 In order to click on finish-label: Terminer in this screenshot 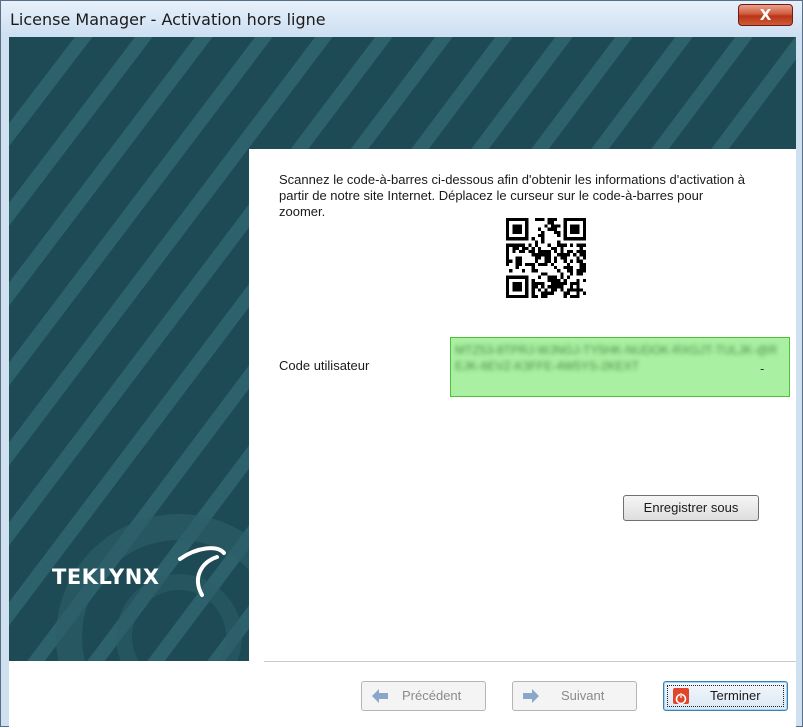, I will do `click(735, 695)`.